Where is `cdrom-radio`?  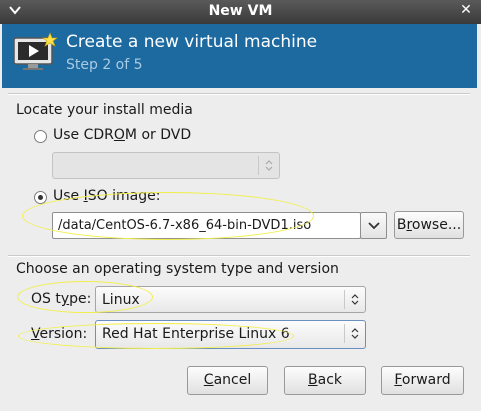 cdrom-radio is located at coordinates (40, 136).